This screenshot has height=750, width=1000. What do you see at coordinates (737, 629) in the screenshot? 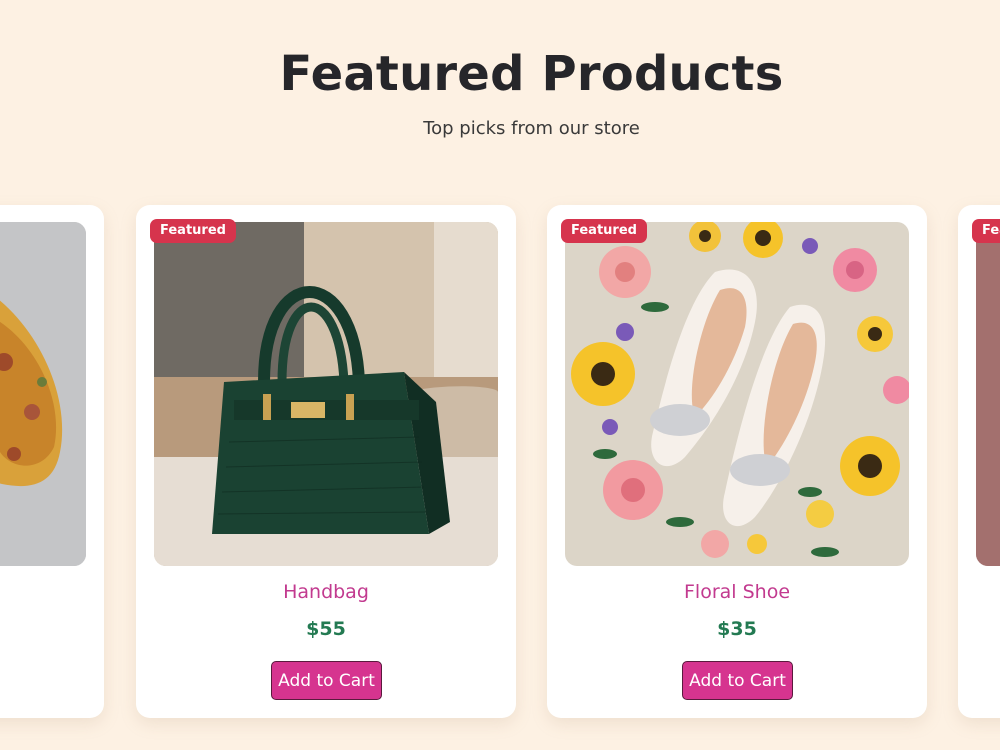
I see `product-price: $35` at bounding box center [737, 629].